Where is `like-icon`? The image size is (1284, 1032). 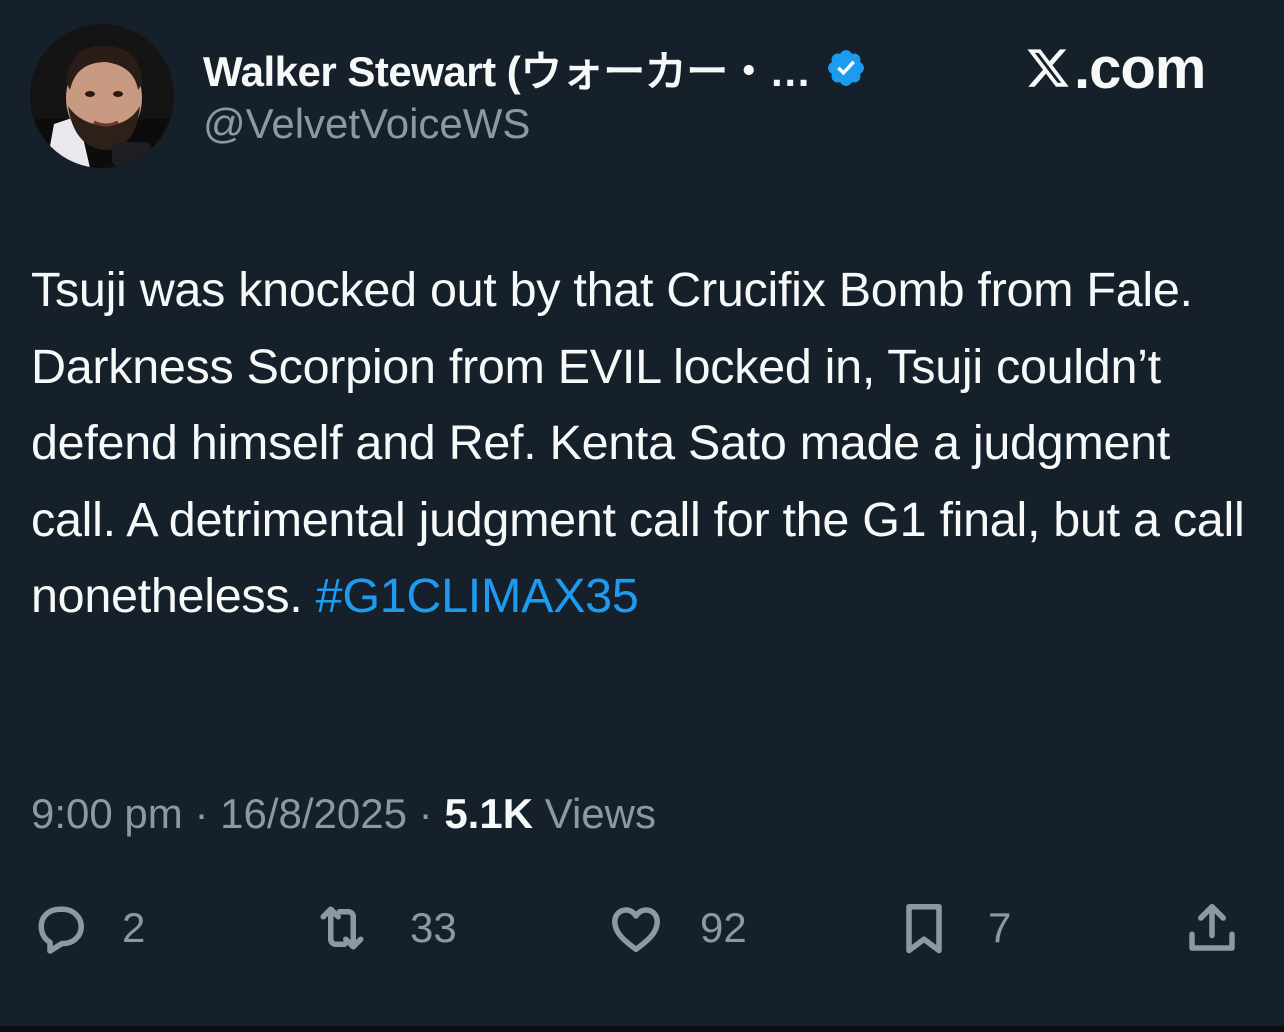
like-icon is located at coordinates (636, 929).